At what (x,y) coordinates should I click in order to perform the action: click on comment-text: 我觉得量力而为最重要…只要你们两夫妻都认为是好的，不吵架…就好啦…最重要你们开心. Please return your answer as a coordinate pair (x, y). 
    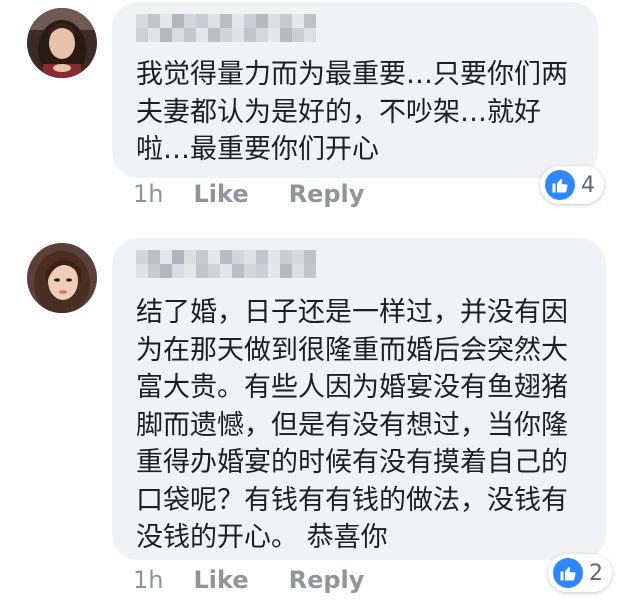
    Looking at the image, I should click on (352, 112).